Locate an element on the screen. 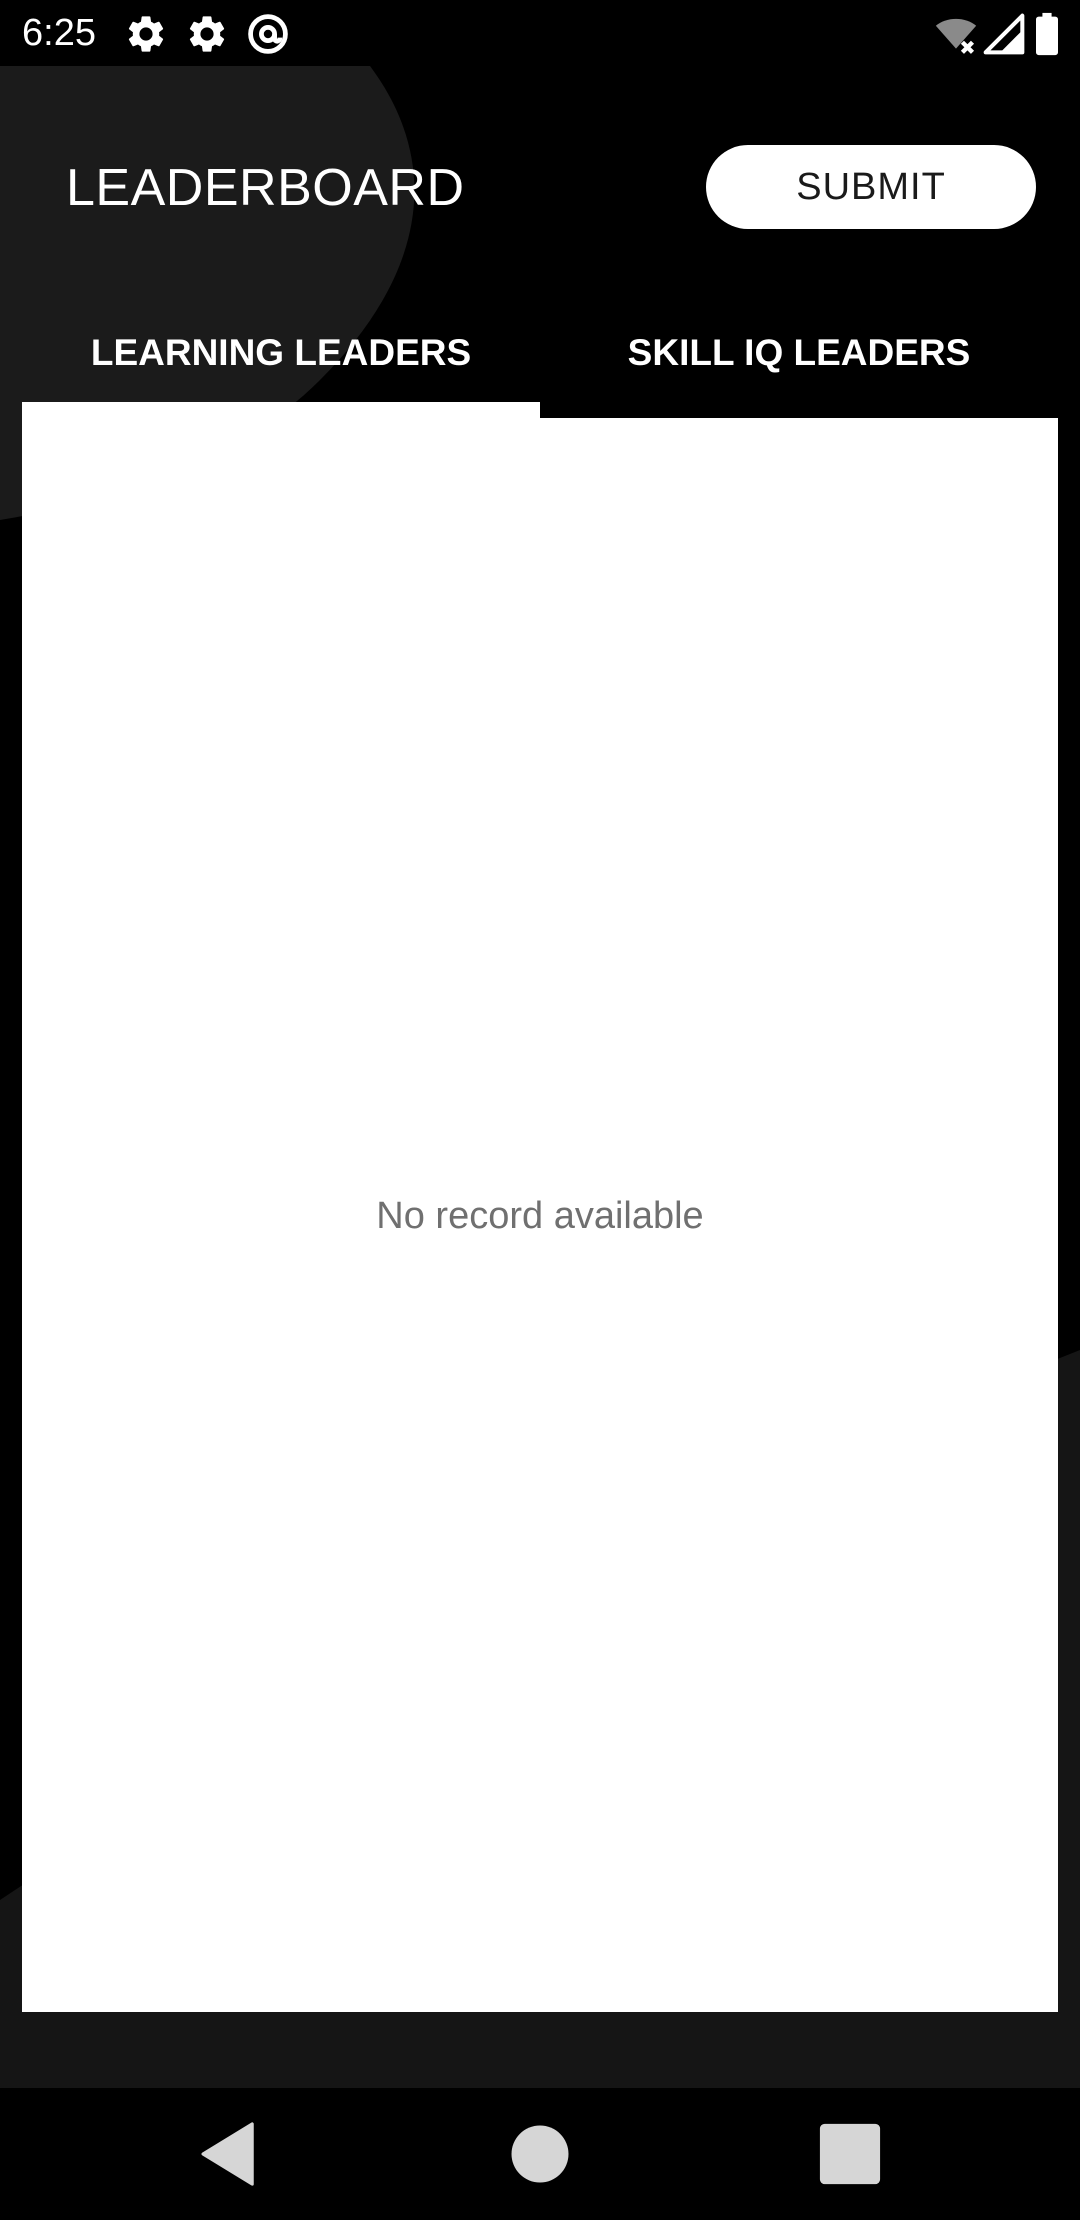  at-sign-icon is located at coordinates (268, 34).